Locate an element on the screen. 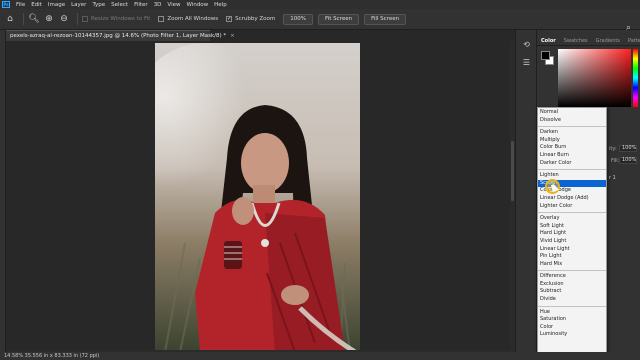 This screenshot has width=640, height=360. blend-mode-divide: Divide is located at coordinates (572, 300).